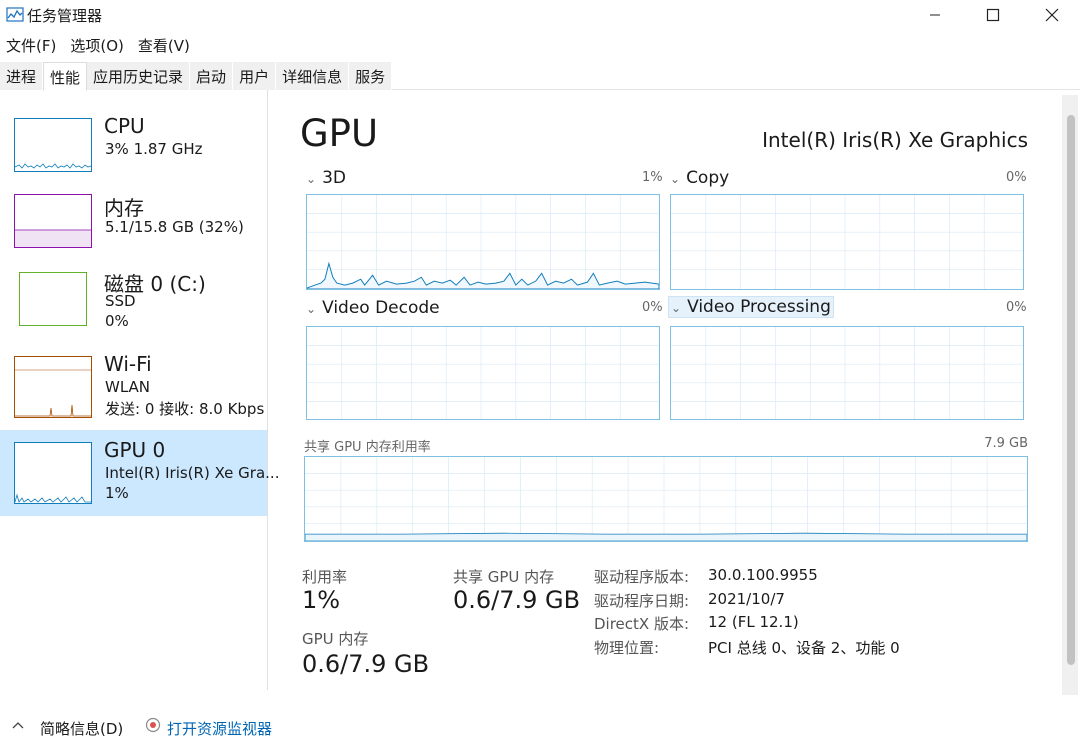  I want to click on sidebar-item-cpu: CPU 3% 1.87 GHz, so click(133, 155).